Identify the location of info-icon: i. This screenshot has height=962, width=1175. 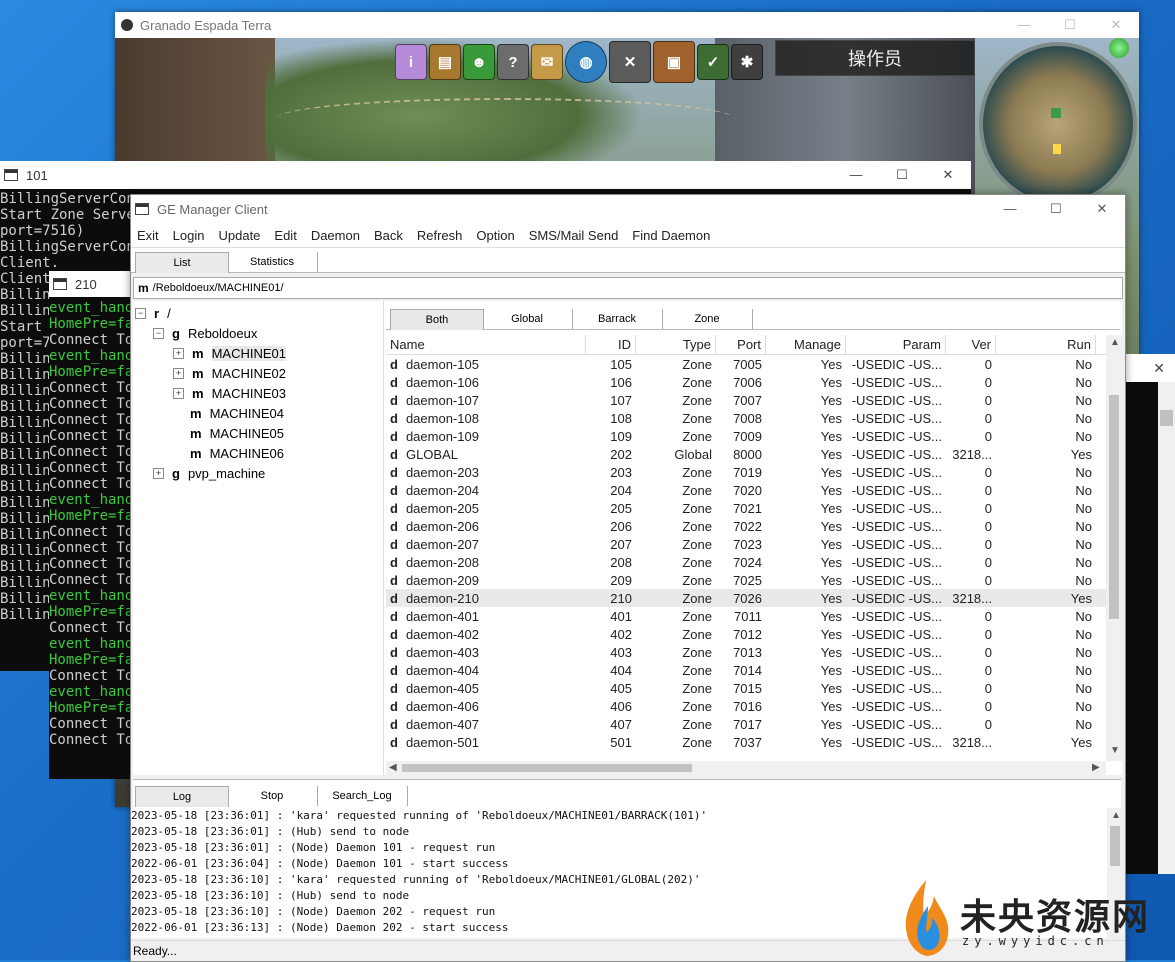
(411, 62).